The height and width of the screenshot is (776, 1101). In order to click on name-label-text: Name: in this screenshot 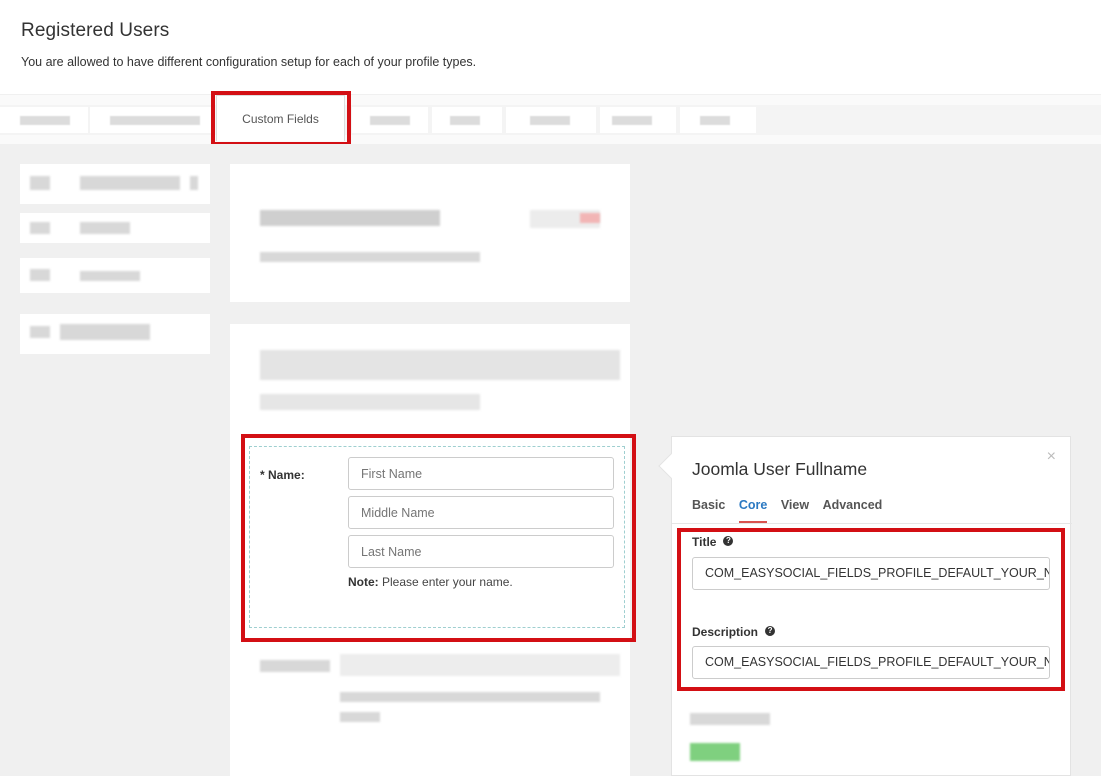, I will do `click(286, 475)`.